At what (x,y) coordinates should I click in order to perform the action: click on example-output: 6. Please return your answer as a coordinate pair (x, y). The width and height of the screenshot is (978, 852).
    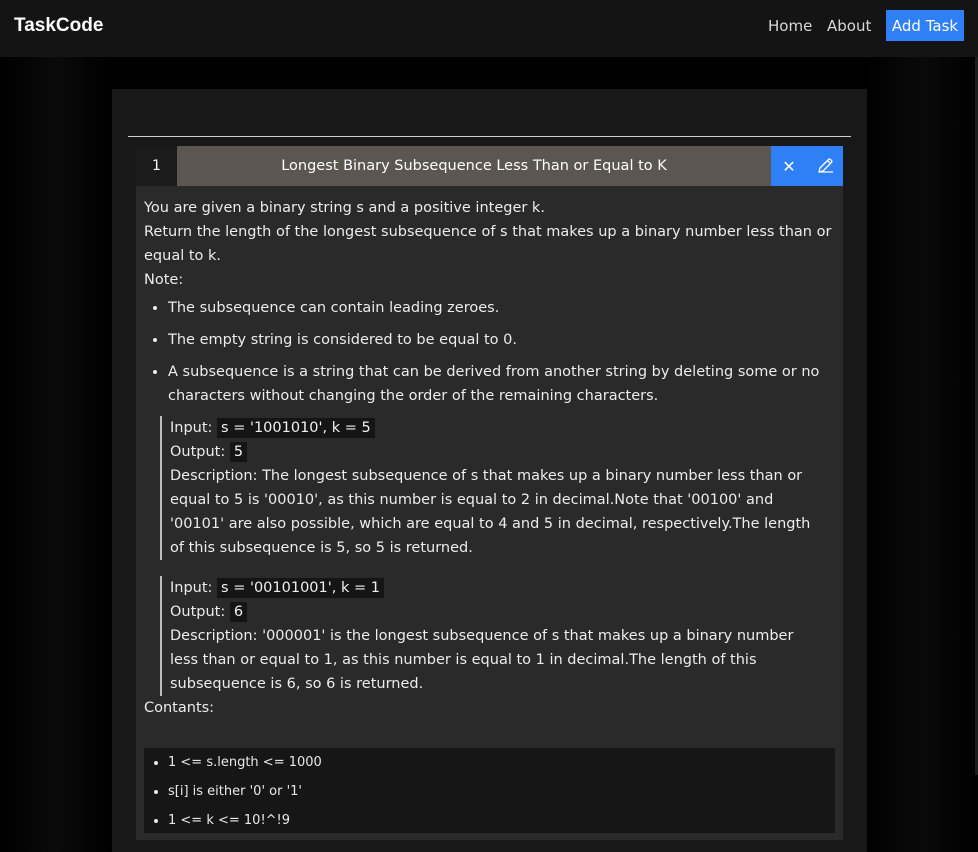
    Looking at the image, I should click on (238, 612).